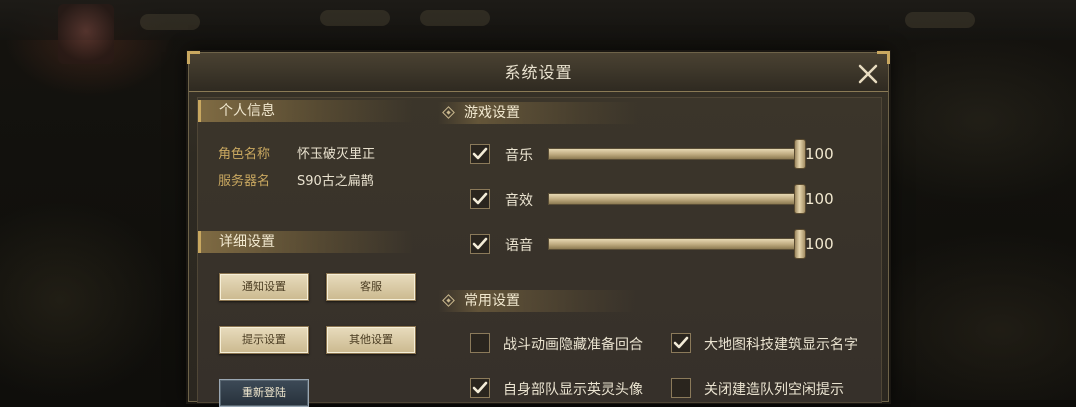 The height and width of the screenshot is (407, 1076). Describe the element at coordinates (336, 154) in the screenshot. I see `role-name-value: 怀玉破灭里正` at that location.